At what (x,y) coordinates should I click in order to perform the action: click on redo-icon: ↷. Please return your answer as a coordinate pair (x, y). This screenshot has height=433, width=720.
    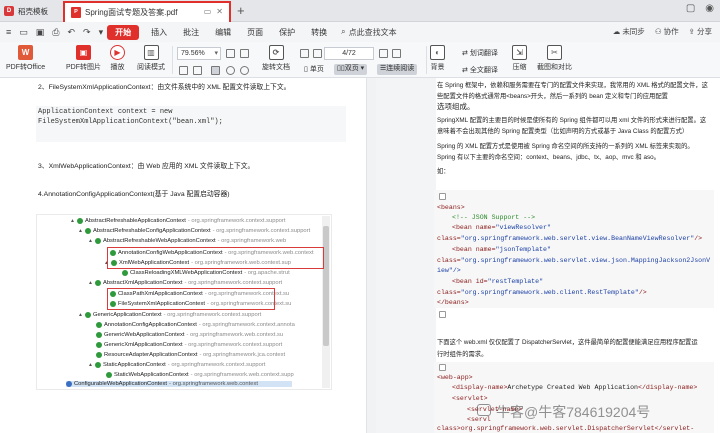
    Looking at the image, I should click on (87, 32).